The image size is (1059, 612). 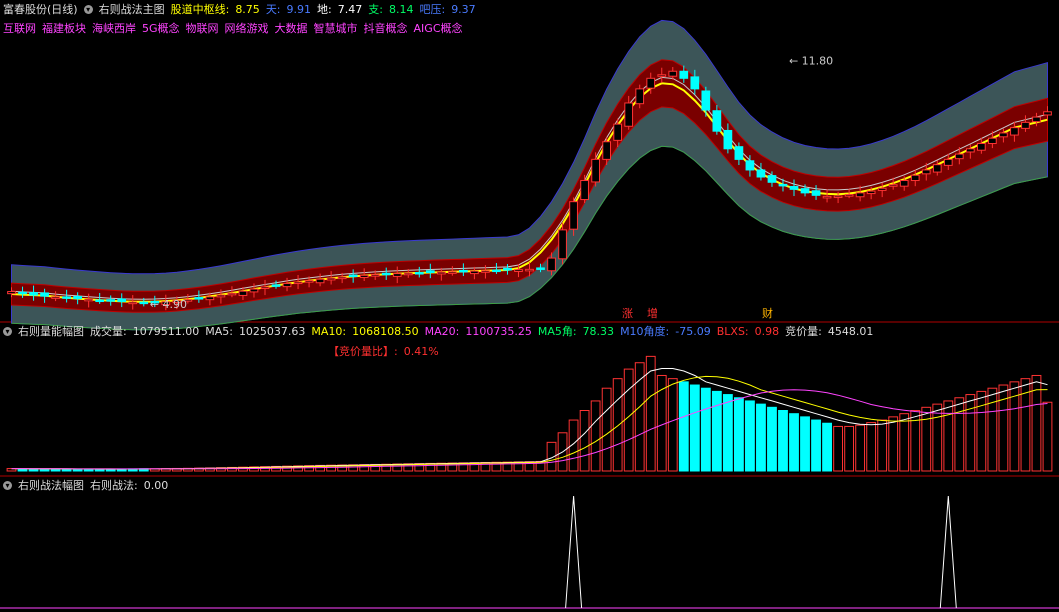 What do you see at coordinates (7, 485) in the screenshot?
I see `strategy-settings-icon: ▾` at bounding box center [7, 485].